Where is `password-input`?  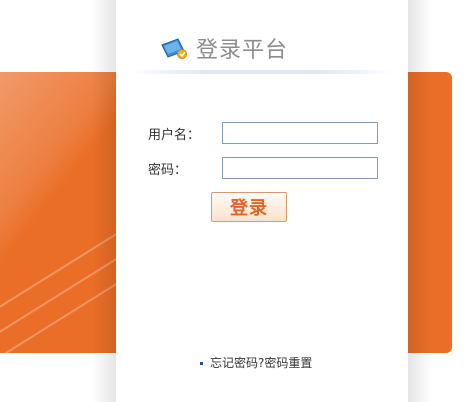 password-input is located at coordinates (300, 168).